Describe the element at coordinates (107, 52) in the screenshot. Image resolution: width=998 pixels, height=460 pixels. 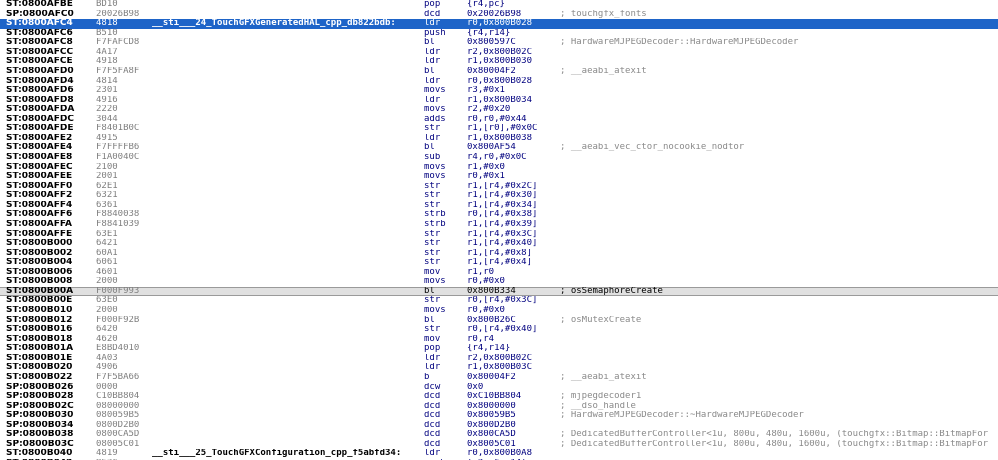
I see `row-bytes: 4A17` at that location.